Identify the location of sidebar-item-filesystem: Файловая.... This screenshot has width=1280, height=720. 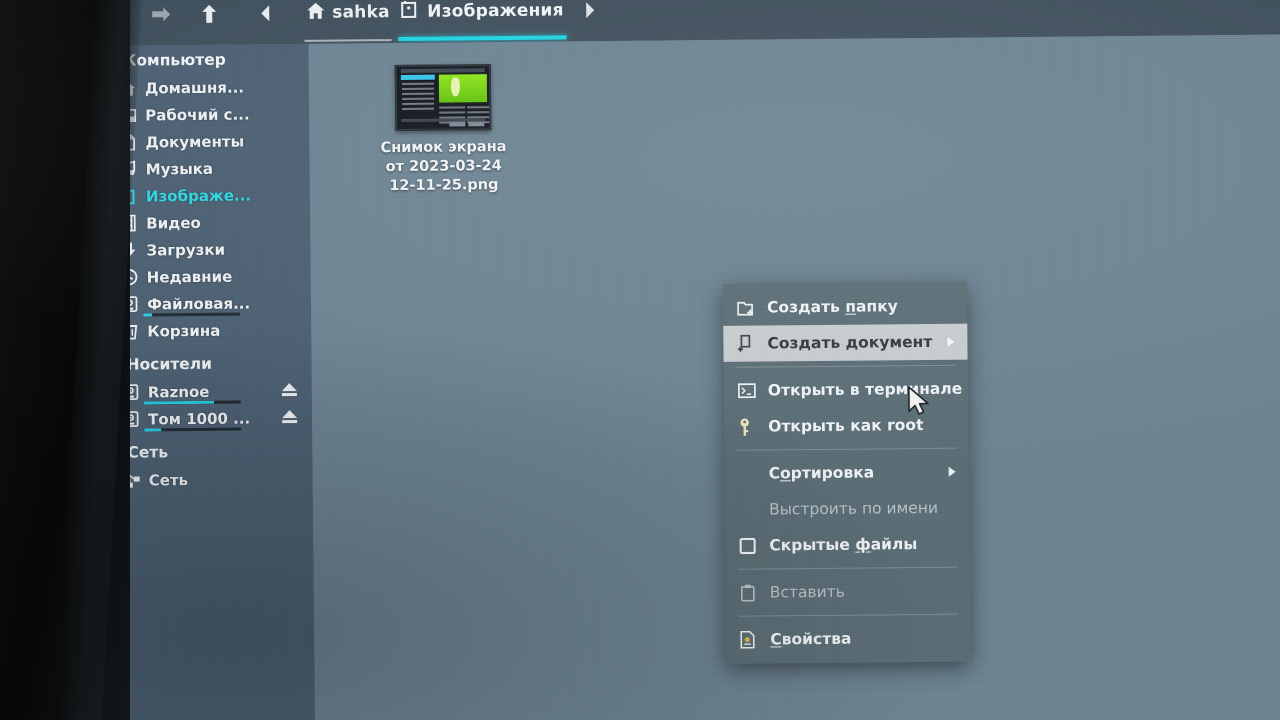
(201, 303).